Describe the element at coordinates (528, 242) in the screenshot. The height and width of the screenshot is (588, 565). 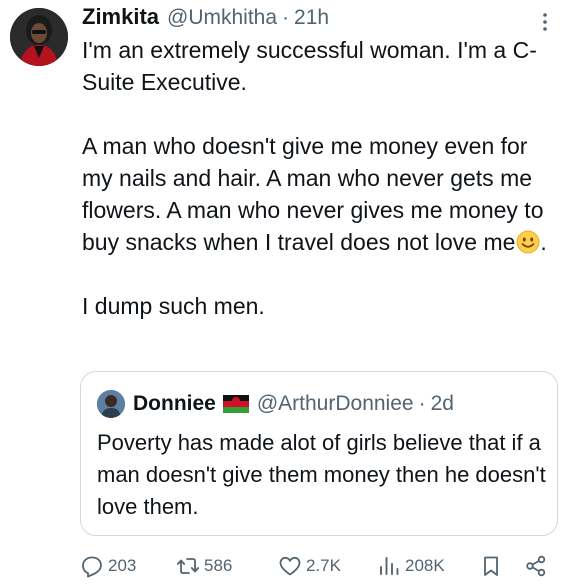
I see `smiling-face-icon` at that location.